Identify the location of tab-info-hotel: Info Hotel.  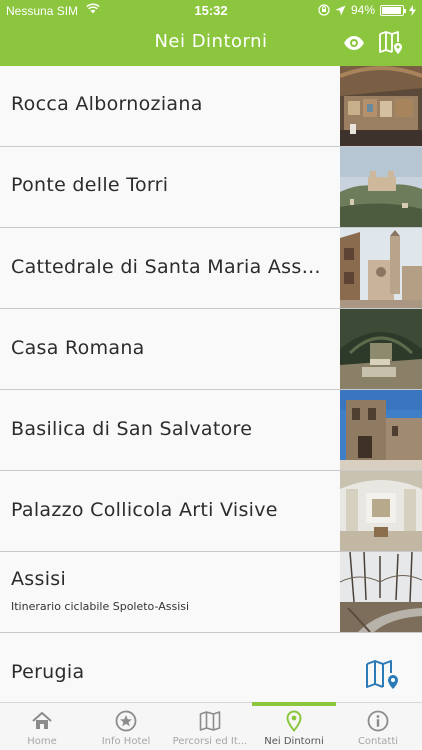
(126, 726).